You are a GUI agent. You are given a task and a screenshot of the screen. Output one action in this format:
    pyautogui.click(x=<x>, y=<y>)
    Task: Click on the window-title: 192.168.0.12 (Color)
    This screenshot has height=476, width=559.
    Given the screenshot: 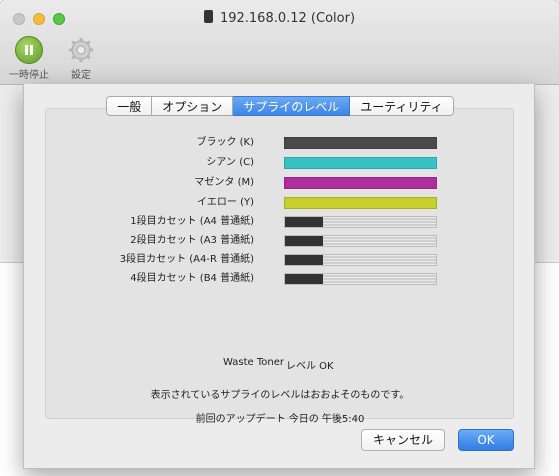 What is the action you would take?
    pyautogui.click(x=279, y=18)
    